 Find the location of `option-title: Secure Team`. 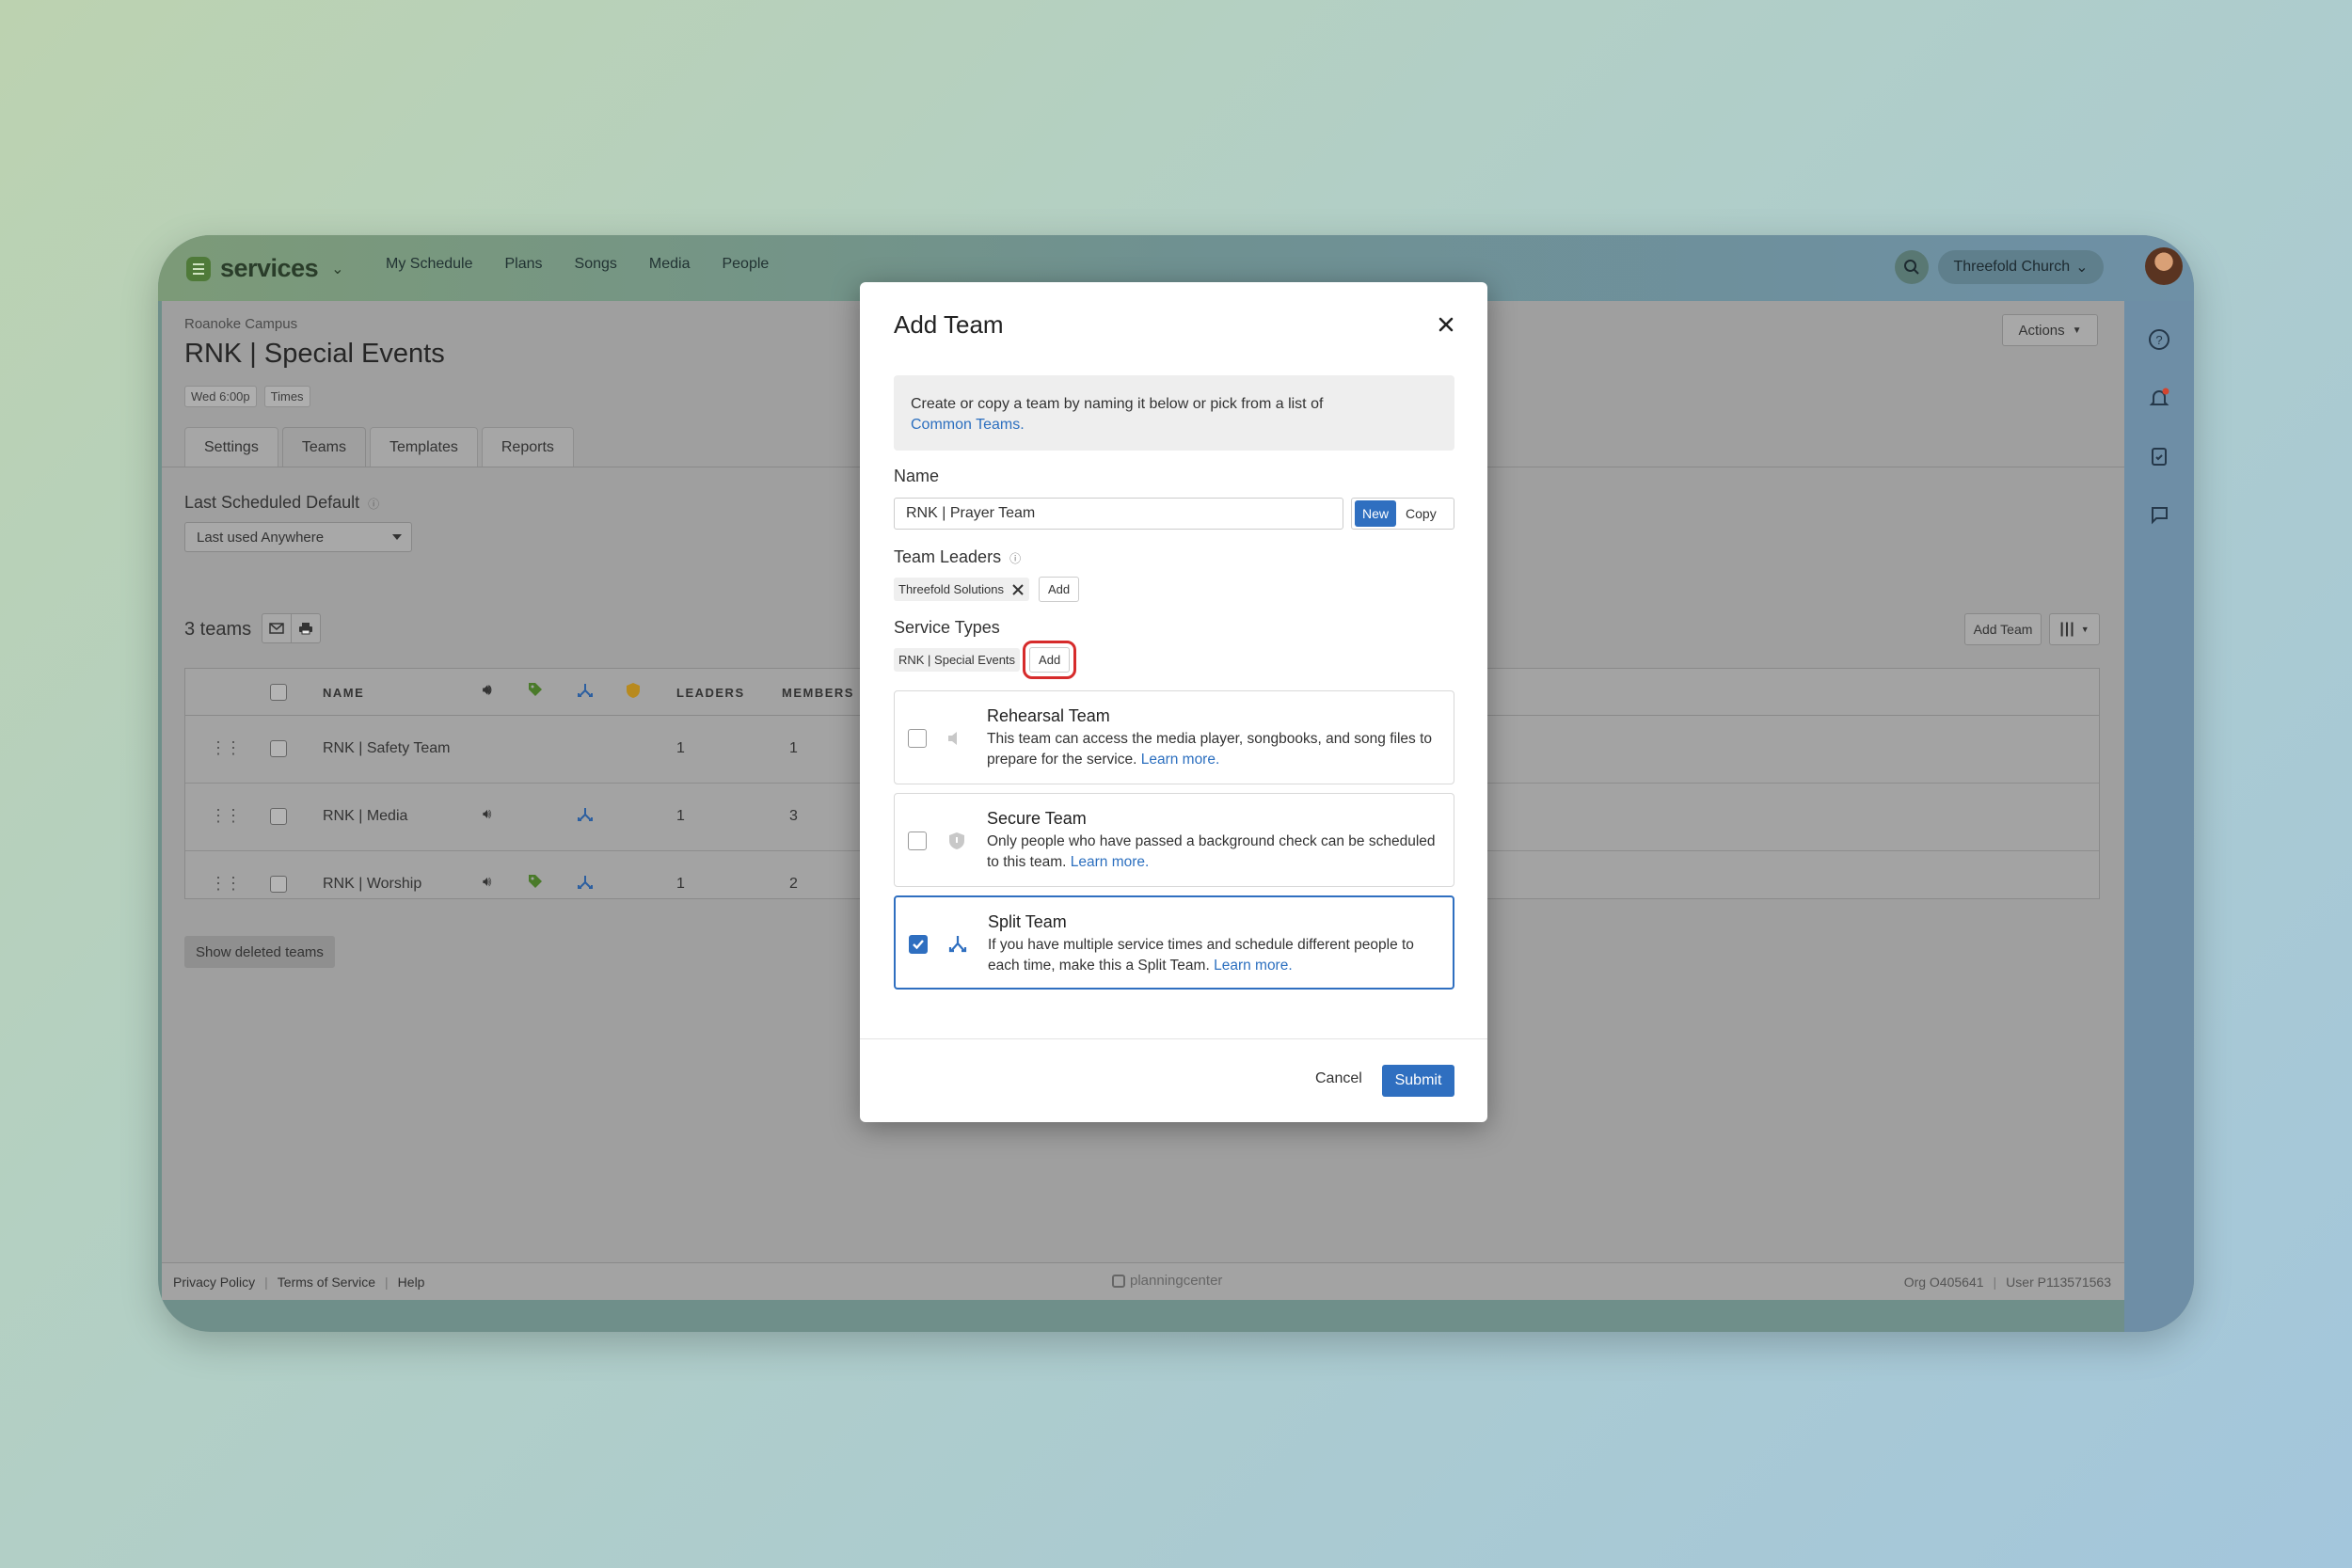

option-title: Secure Team is located at coordinates (1037, 818).